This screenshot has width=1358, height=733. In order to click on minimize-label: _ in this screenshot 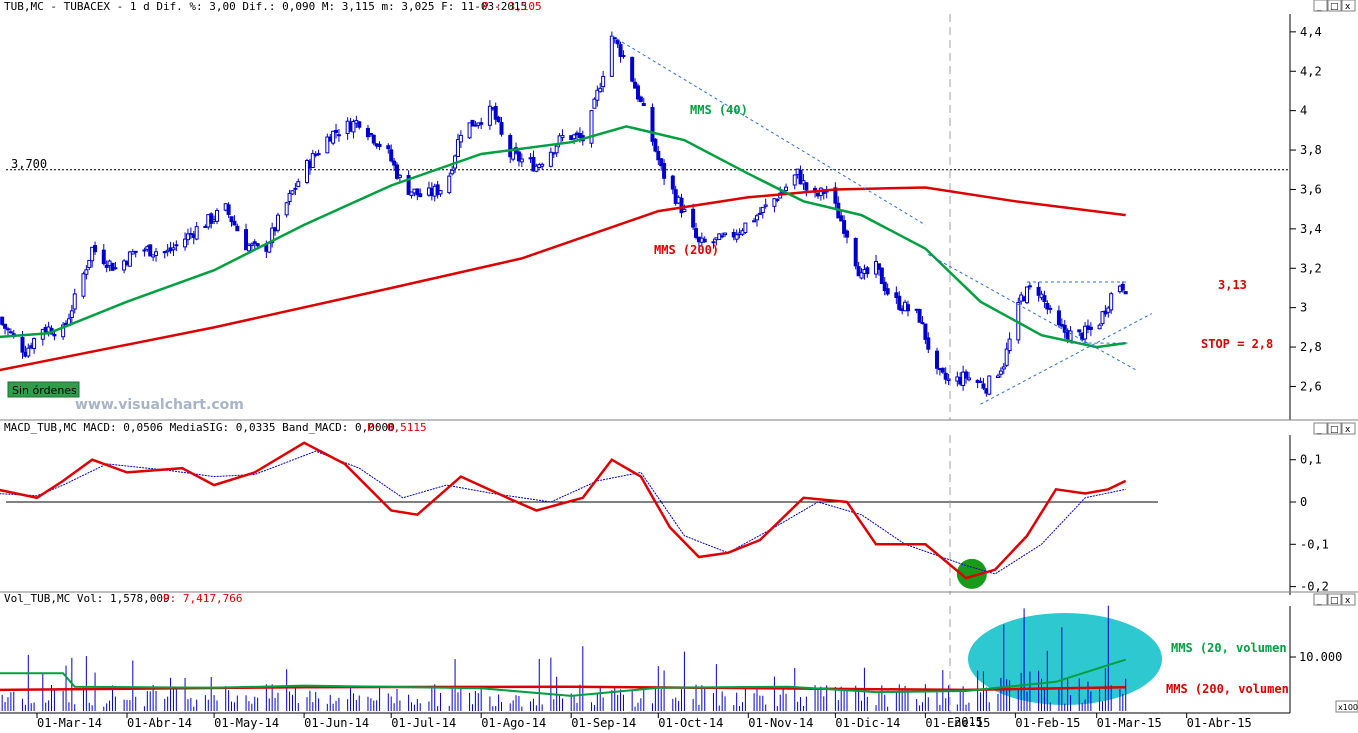, I will do `click(1319, 7)`.